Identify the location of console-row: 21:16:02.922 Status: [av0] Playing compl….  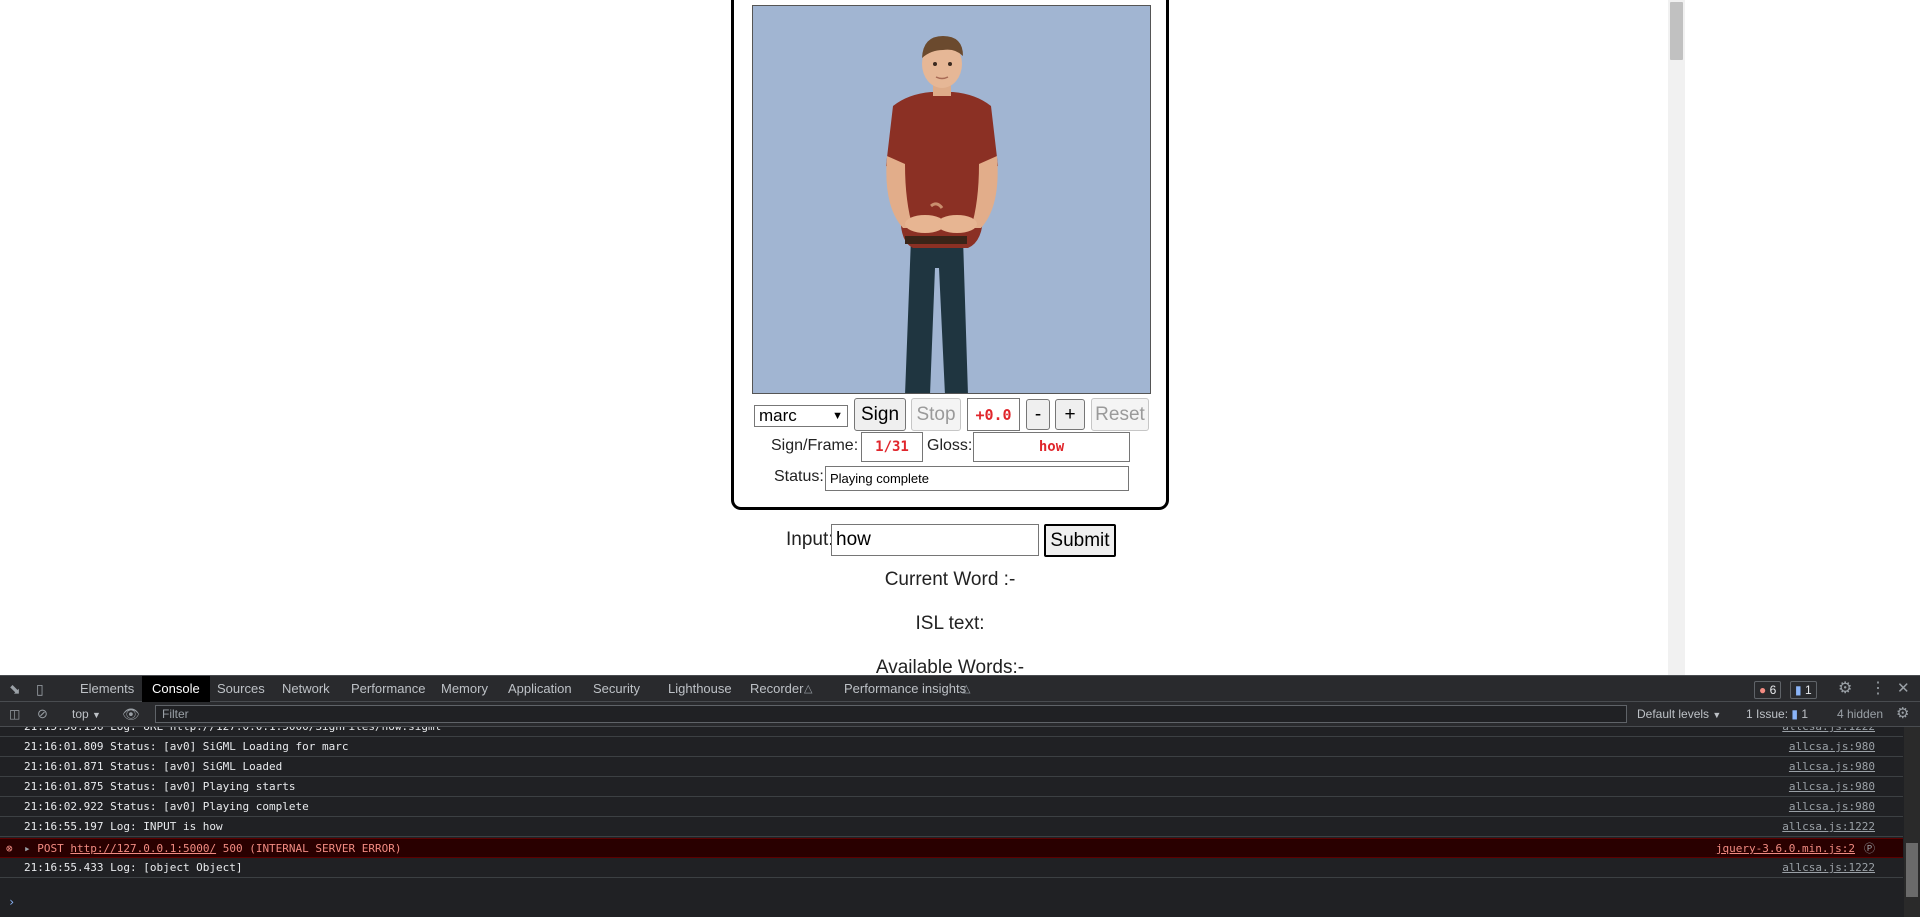
(951, 807).